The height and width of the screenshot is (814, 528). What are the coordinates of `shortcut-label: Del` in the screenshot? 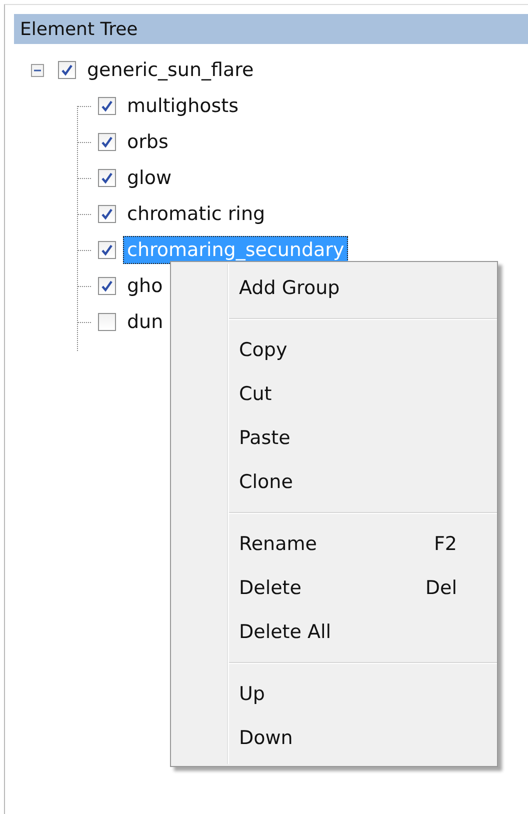 It's located at (441, 588).